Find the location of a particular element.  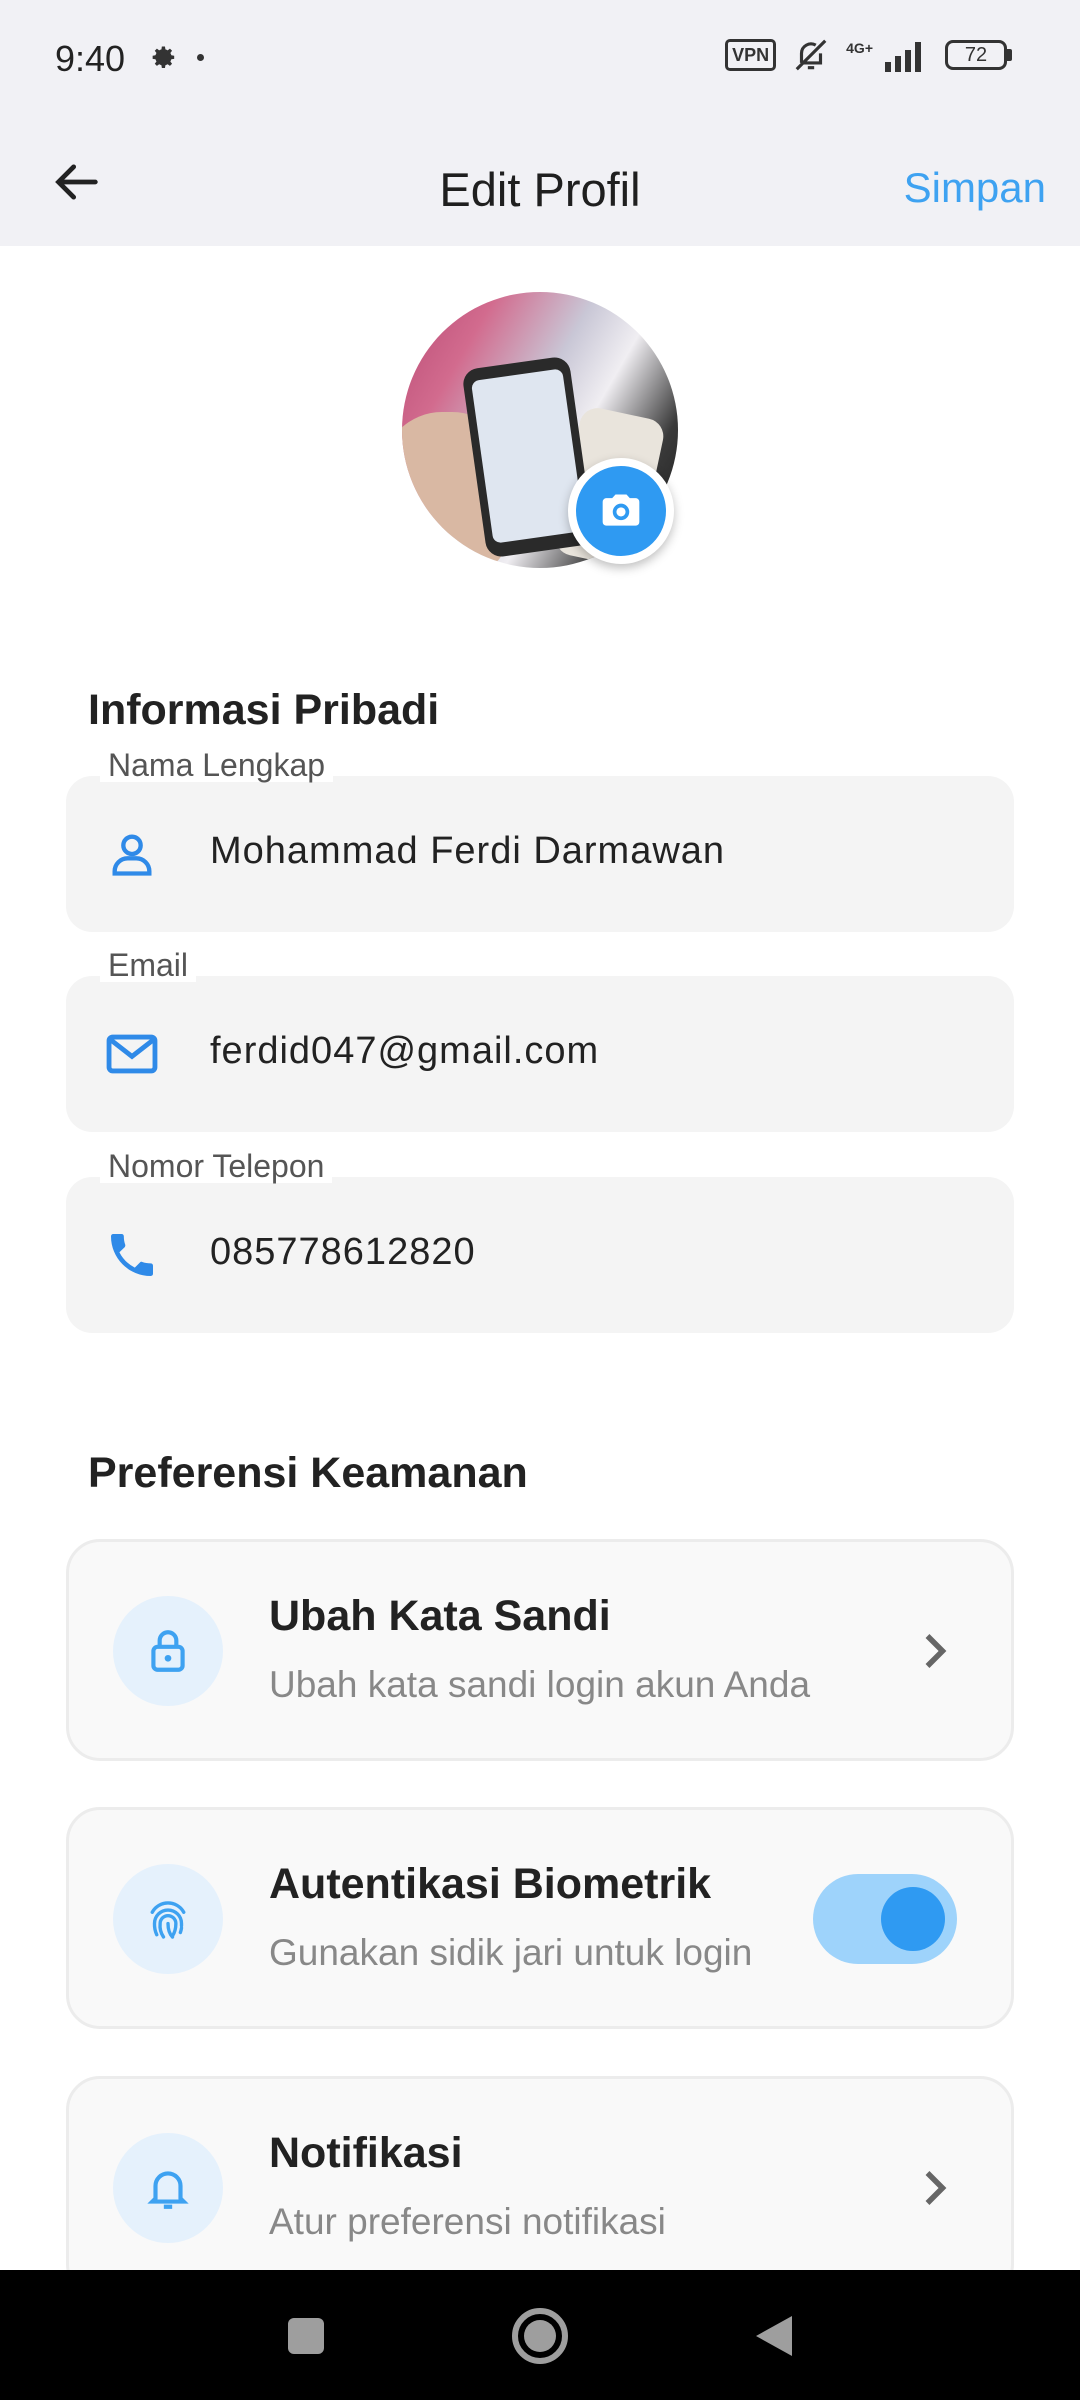

signal-icon is located at coordinates (903, 57).